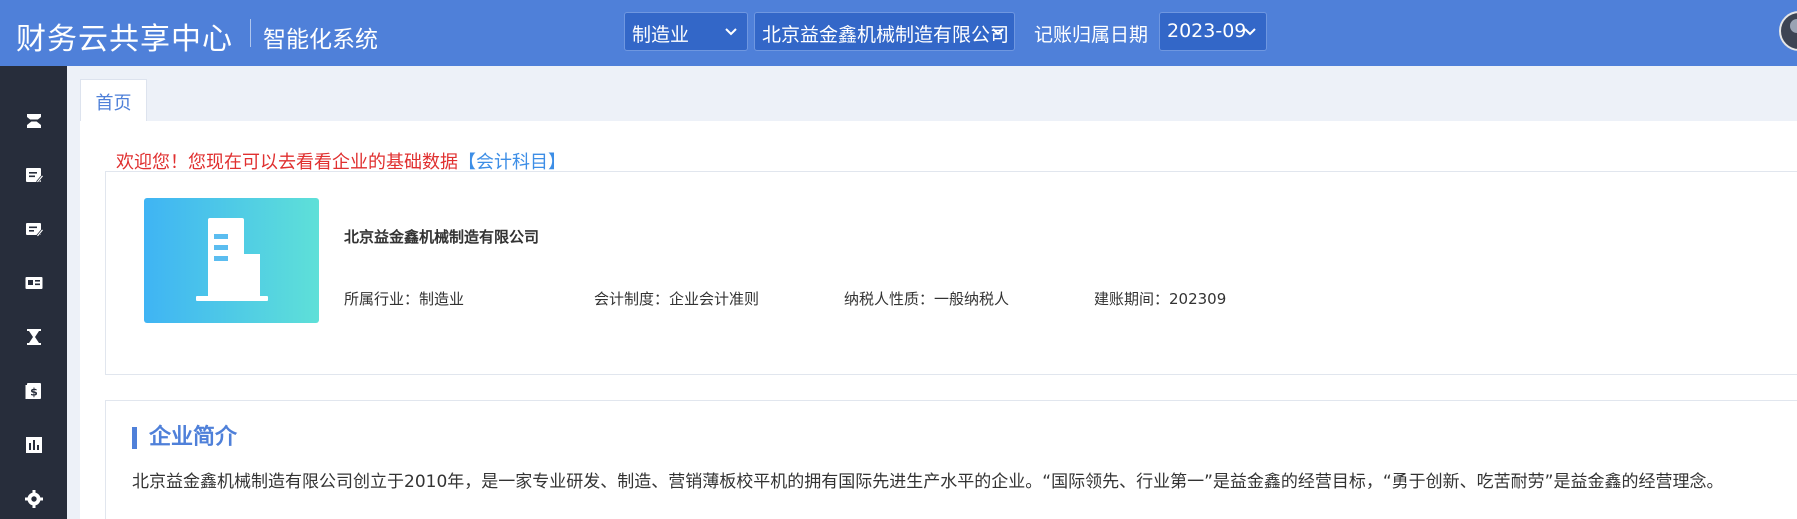 This screenshot has width=1797, height=519. What do you see at coordinates (886, 35) in the screenshot?
I see `company-select-value: 北京益金鑫机械制造有限公司` at bounding box center [886, 35].